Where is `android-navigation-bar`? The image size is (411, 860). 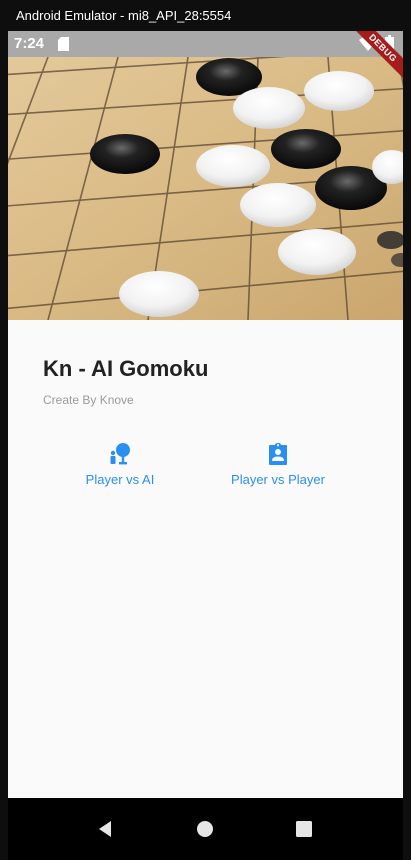 android-navigation-bar is located at coordinates (205, 829).